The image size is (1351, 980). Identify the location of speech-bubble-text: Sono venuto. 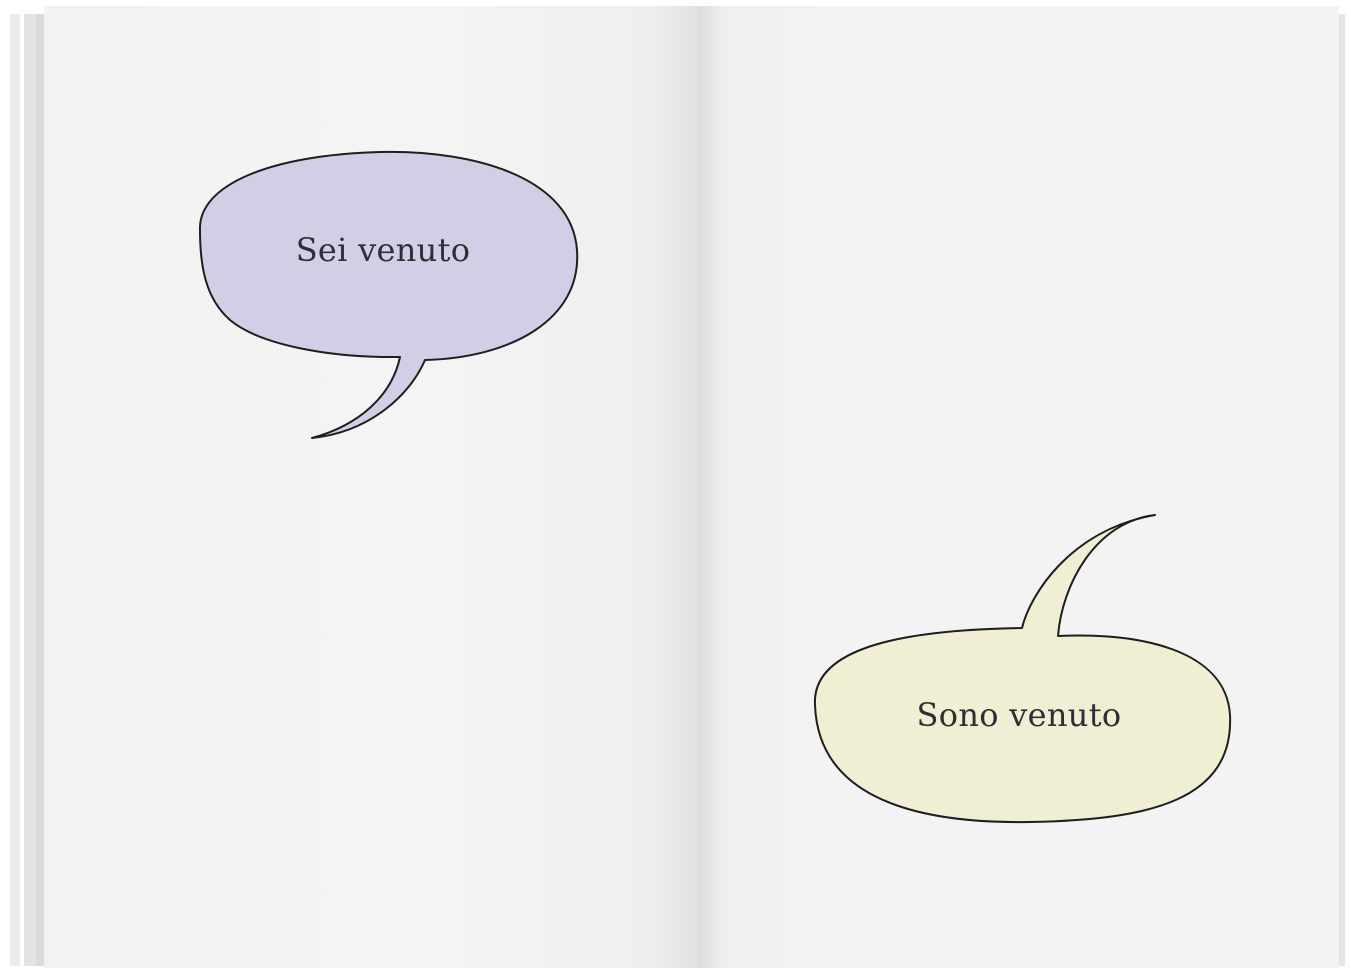
(1019, 715).